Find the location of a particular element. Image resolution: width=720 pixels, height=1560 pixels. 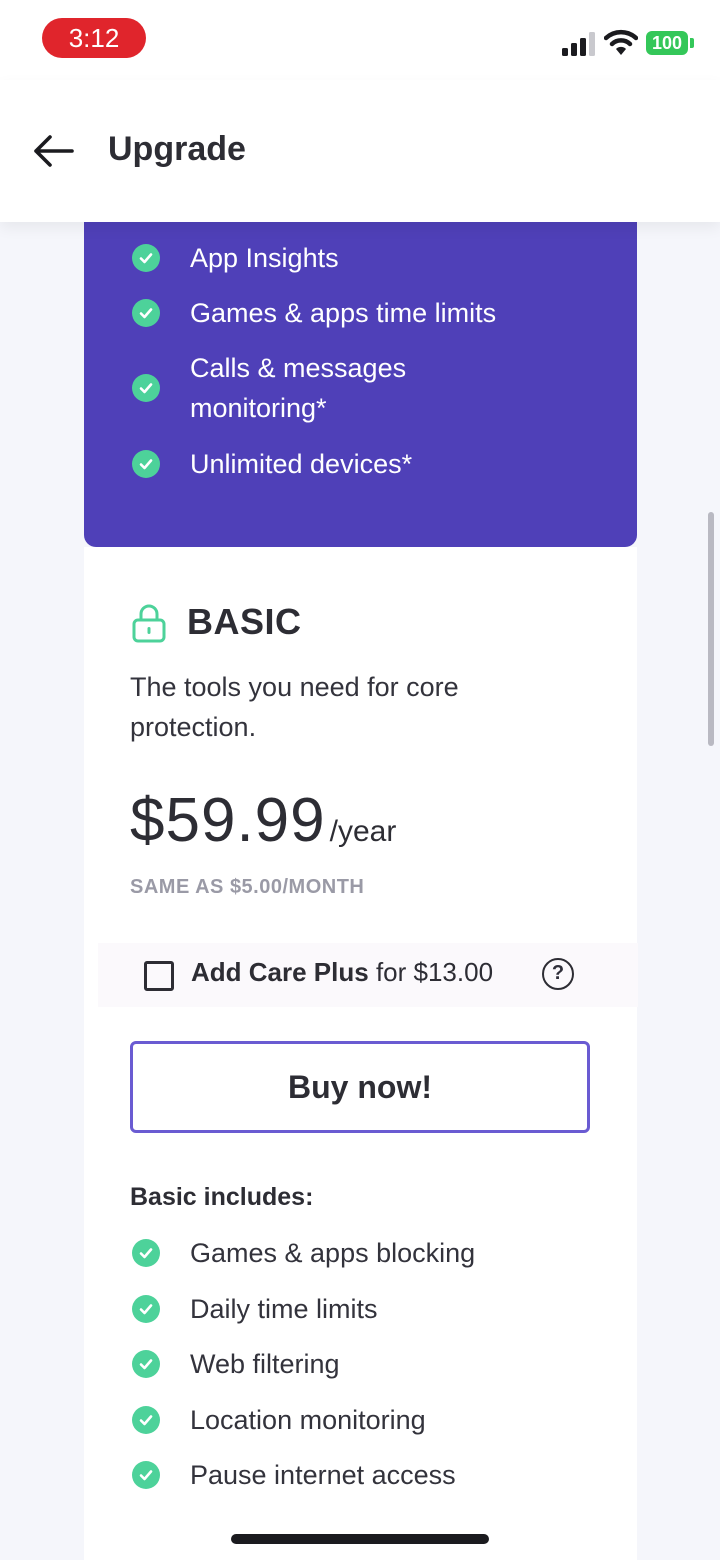

basic-feature-item: Pause internet access is located at coordinates (367, 1475).